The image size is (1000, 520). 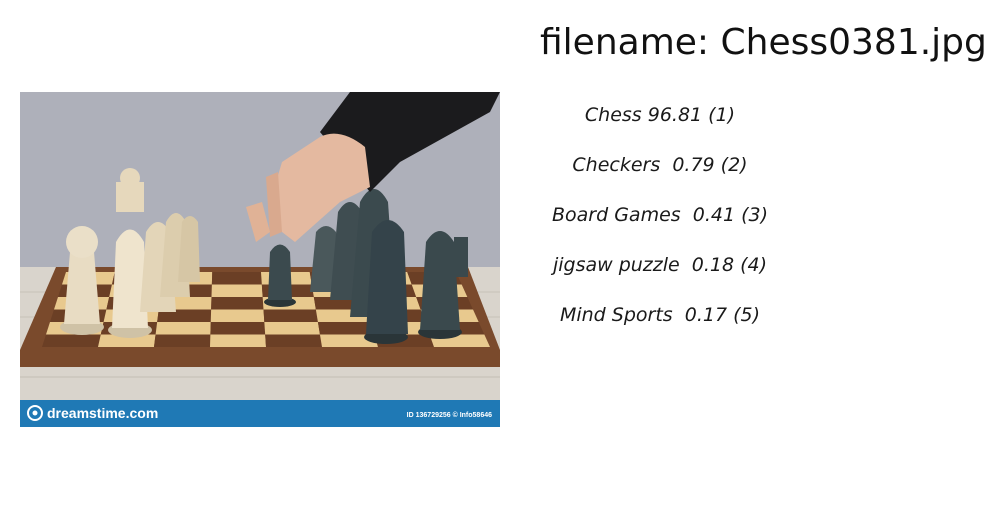 What do you see at coordinates (660, 265) in the screenshot?
I see `result-item: jigsaw puzzle 0.18 (4)` at bounding box center [660, 265].